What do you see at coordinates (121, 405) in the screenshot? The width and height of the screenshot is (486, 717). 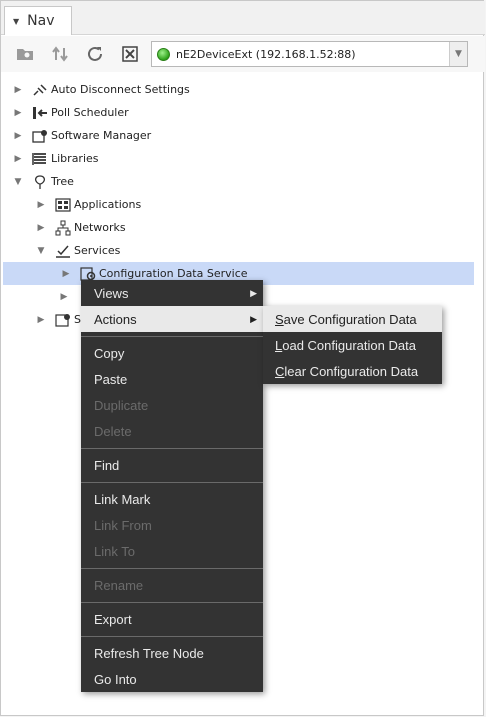 I see `menu-item-label: Duplicate` at bounding box center [121, 405].